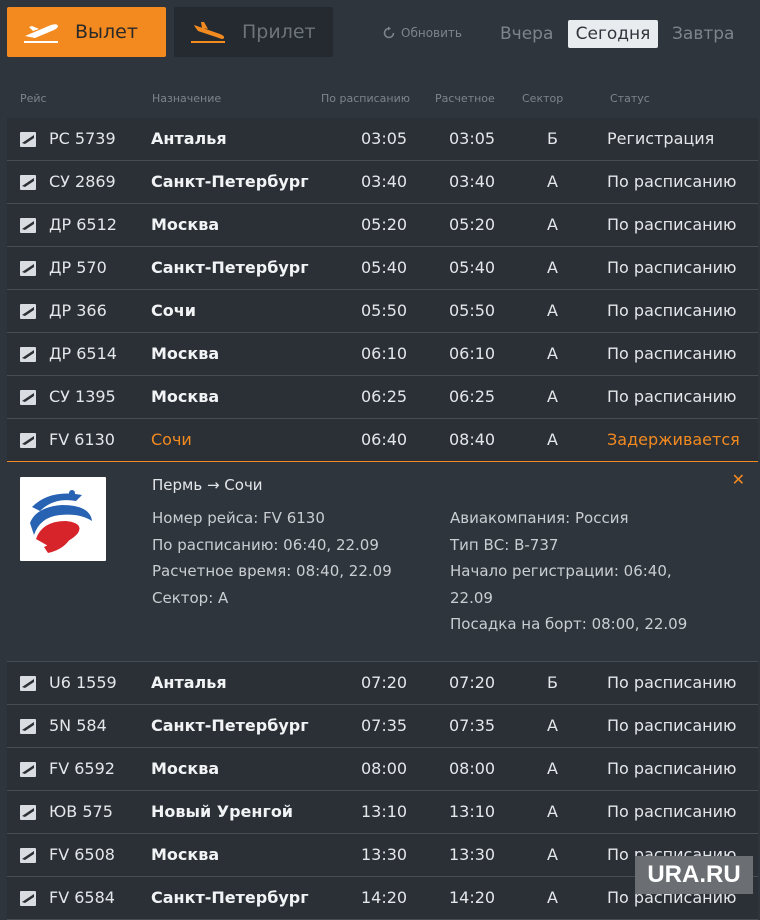 Image resolution: width=760 pixels, height=920 pixels. I want to click on estimated-time: 13:30, so click(472, 854).